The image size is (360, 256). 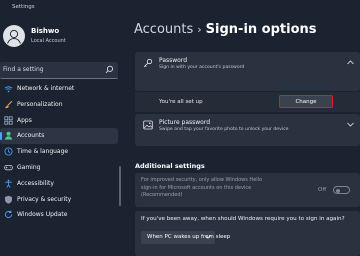 I want to click on profile-name: Bishwo, so click(x=45, y=31).